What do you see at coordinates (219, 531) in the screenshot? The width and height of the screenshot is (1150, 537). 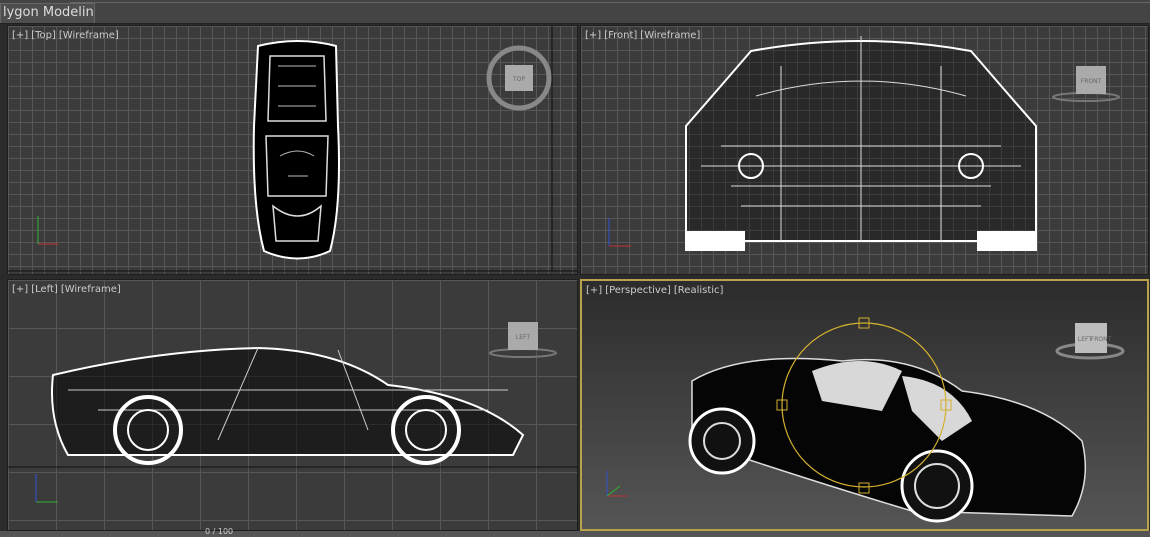 I see `frame-counter: 0 / 100` at bounding box center [219, 531].